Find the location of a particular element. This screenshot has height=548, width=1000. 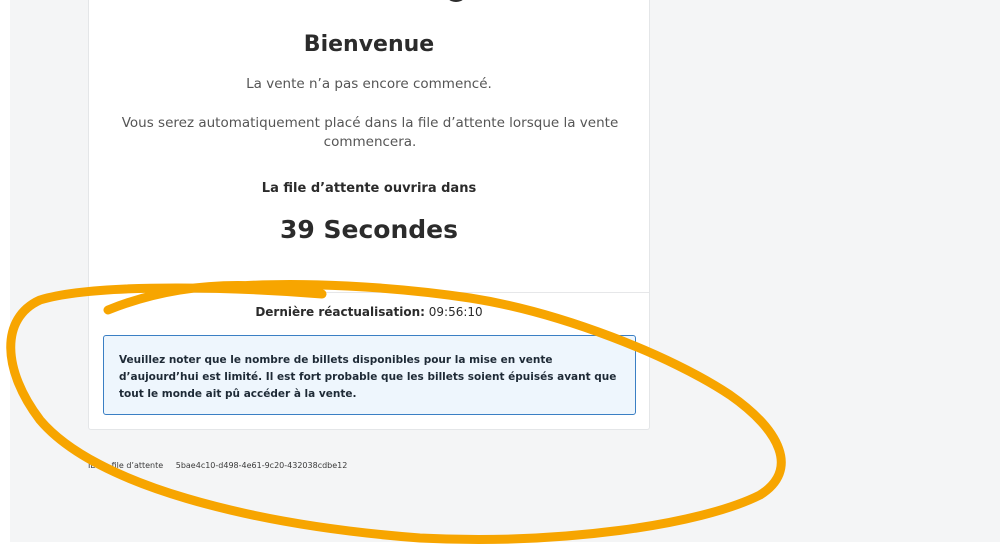

last-refresh-label: Dernière réactualisation: is located at coordinates (340, 312).